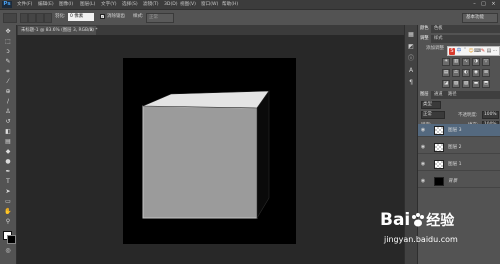  Describe the element at coordinates (24, 4) in the screenshot. I see `menu-file: 文件(F)` at that location.